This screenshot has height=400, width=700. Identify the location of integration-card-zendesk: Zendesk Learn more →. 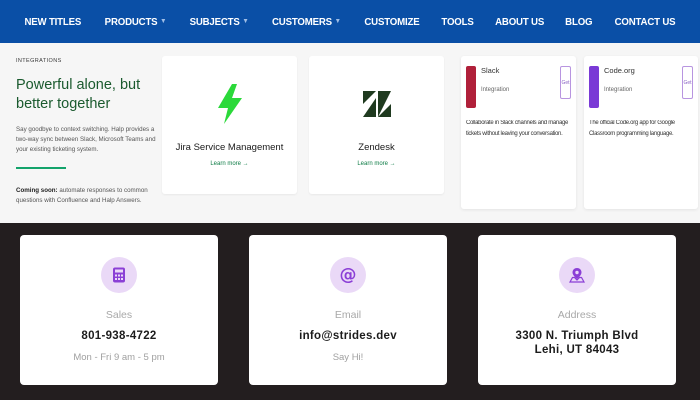
(376, 125).